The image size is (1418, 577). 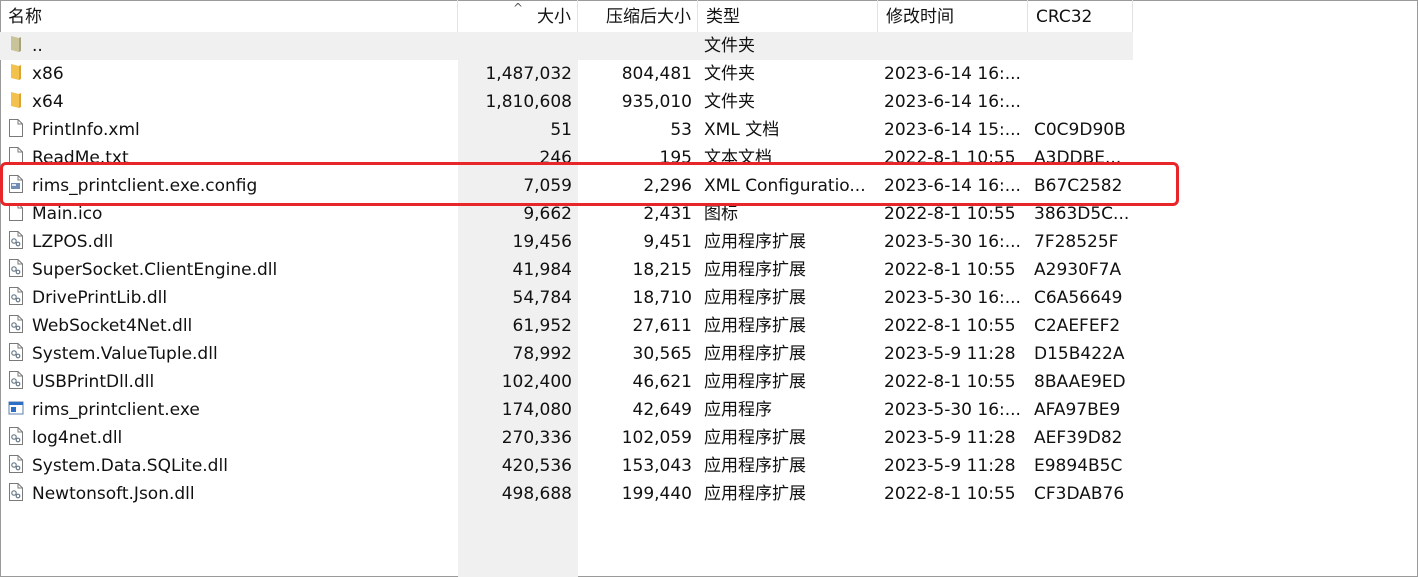 I want to click on config-file-icon, so click(x=16, y=184).